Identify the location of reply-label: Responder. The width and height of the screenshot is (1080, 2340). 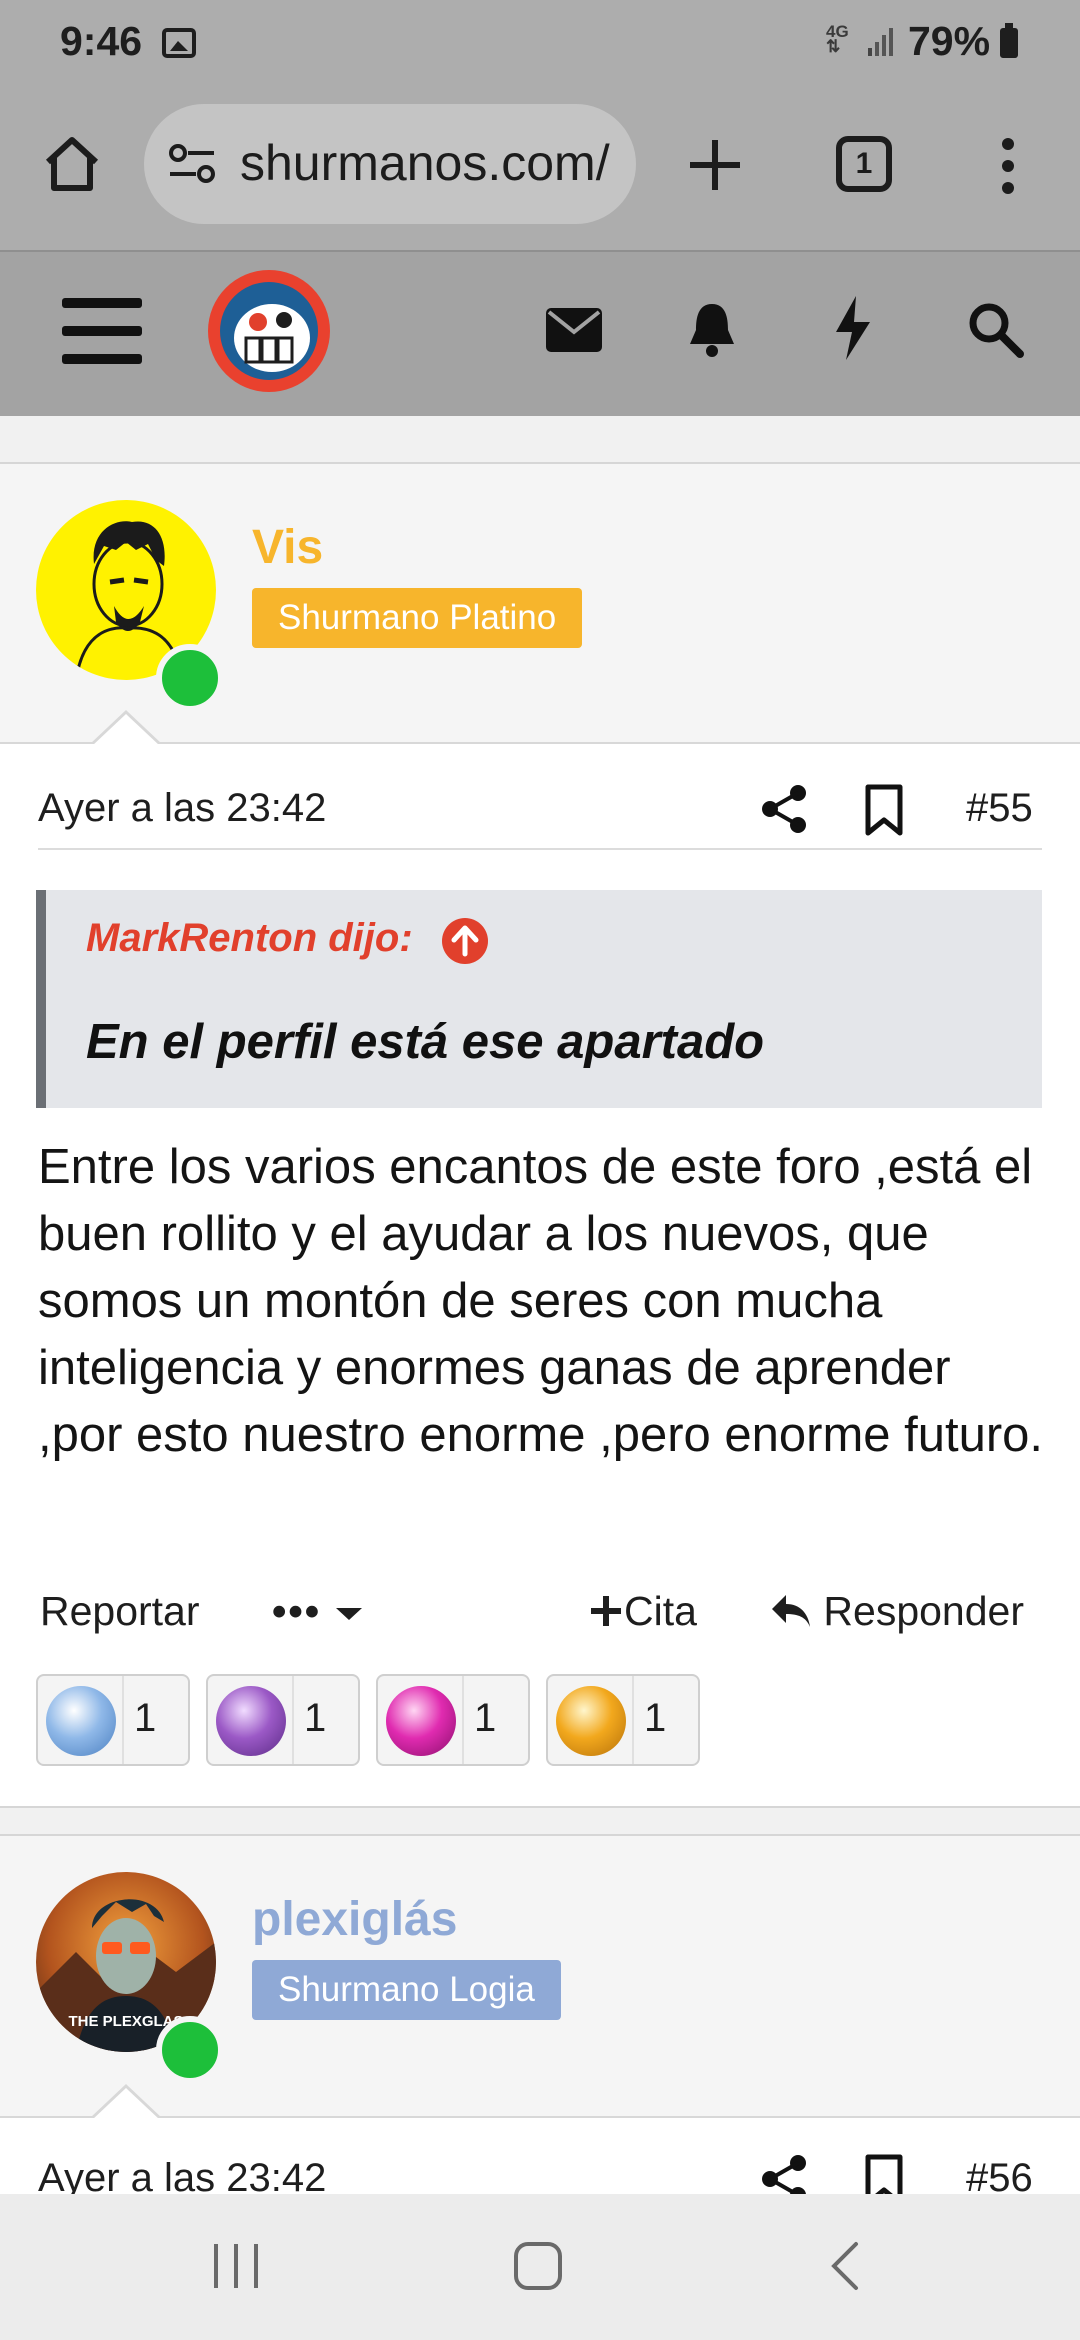
(923, 1611).